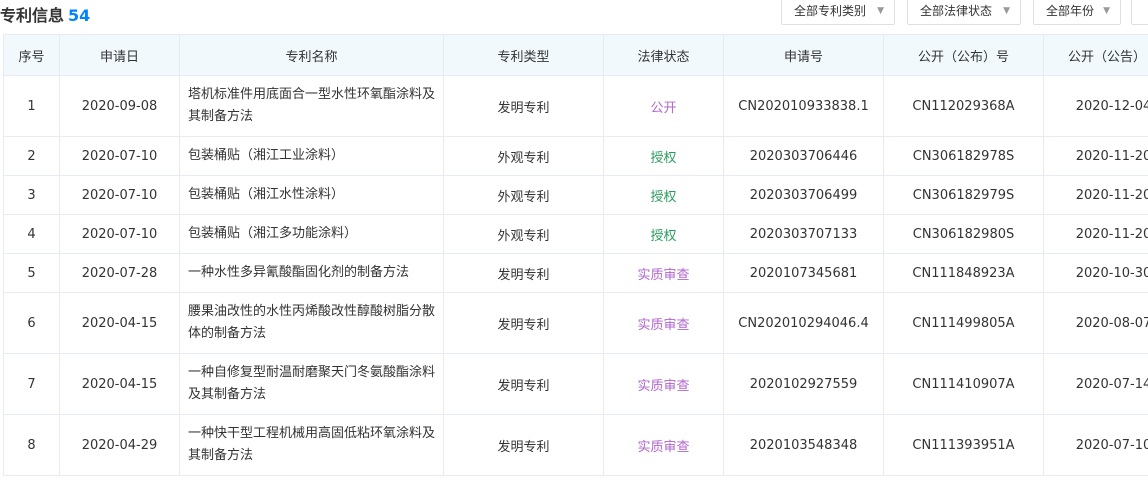 The image size is (1148, 480). What do you see at coordinates (311, 106) in the screenshot?
I see `cell-patent-name: 塔机标准件用底面合一型水性环氧酯涂料及其制备方法` at bounding box center [311, 106].